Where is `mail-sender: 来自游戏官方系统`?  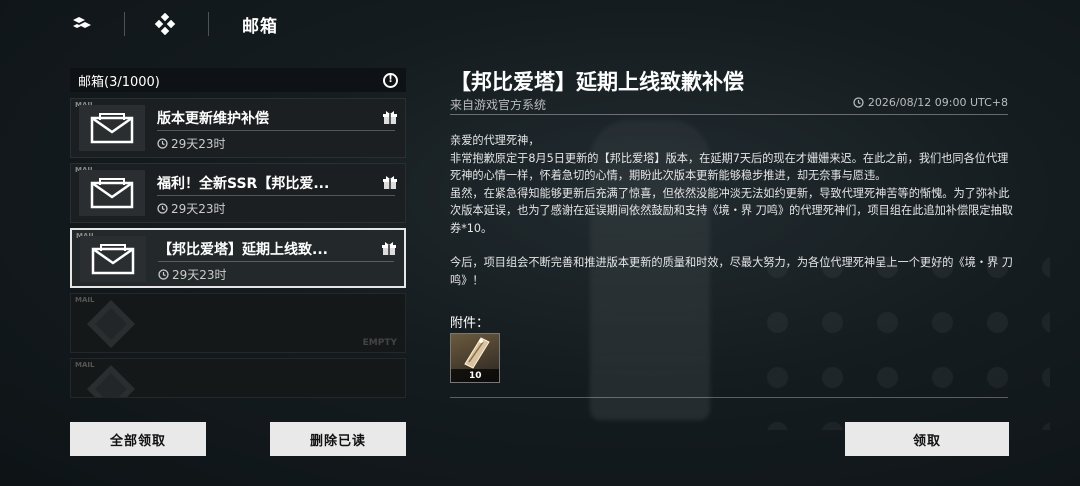 mail-sender: 来自游戏官方系统 is located at coordinates (498, 105).